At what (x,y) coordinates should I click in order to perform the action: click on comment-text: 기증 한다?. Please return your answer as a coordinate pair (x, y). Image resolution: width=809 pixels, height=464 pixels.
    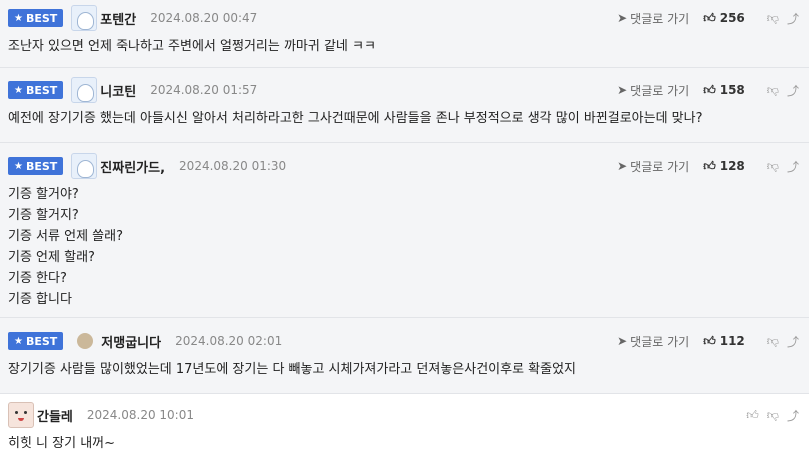
    Looking at the image, I should click on (37, 278).